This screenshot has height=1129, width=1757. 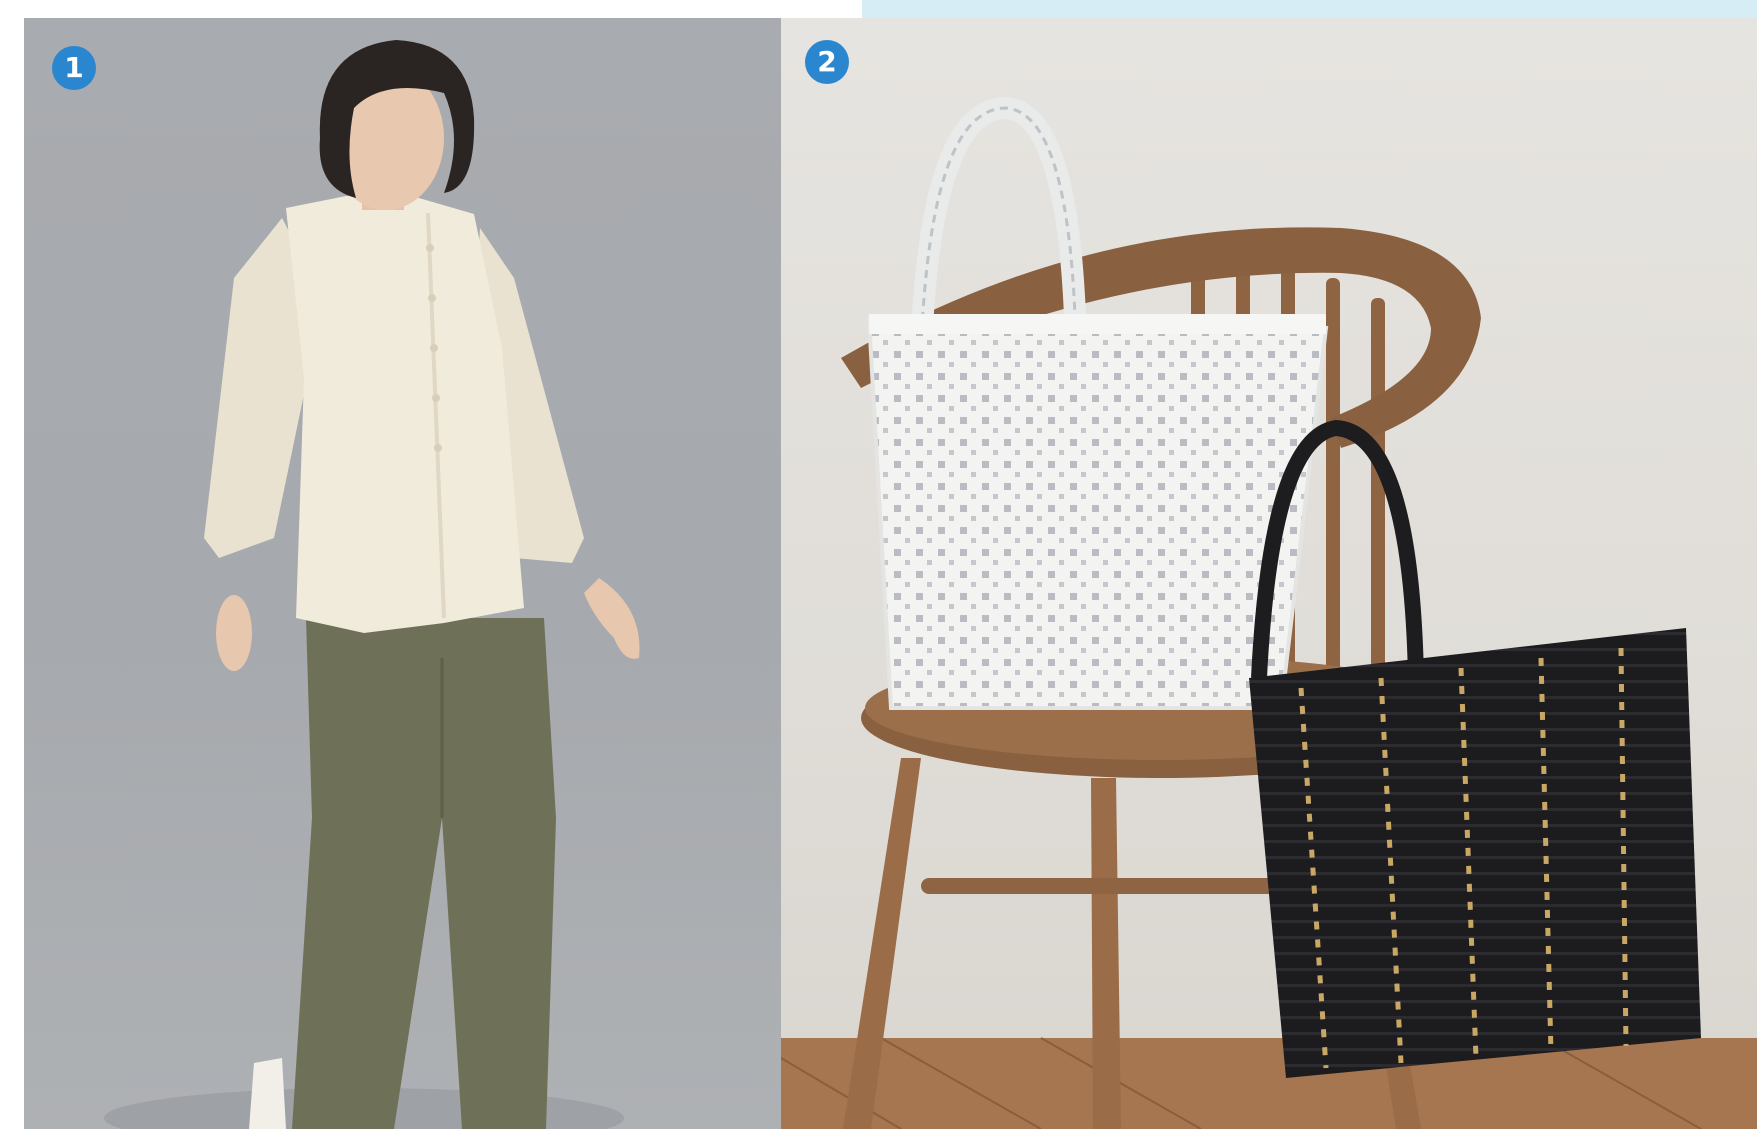 What do you see at coordinates (612, 618) in the screenshot?
I see `right-hand` at bounding box center [612, 618].